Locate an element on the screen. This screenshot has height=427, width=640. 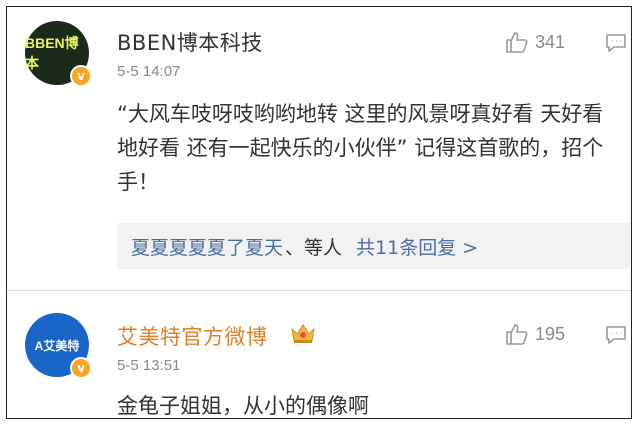
reply-others-text: 、等人 is located at coordinates (314, 247).